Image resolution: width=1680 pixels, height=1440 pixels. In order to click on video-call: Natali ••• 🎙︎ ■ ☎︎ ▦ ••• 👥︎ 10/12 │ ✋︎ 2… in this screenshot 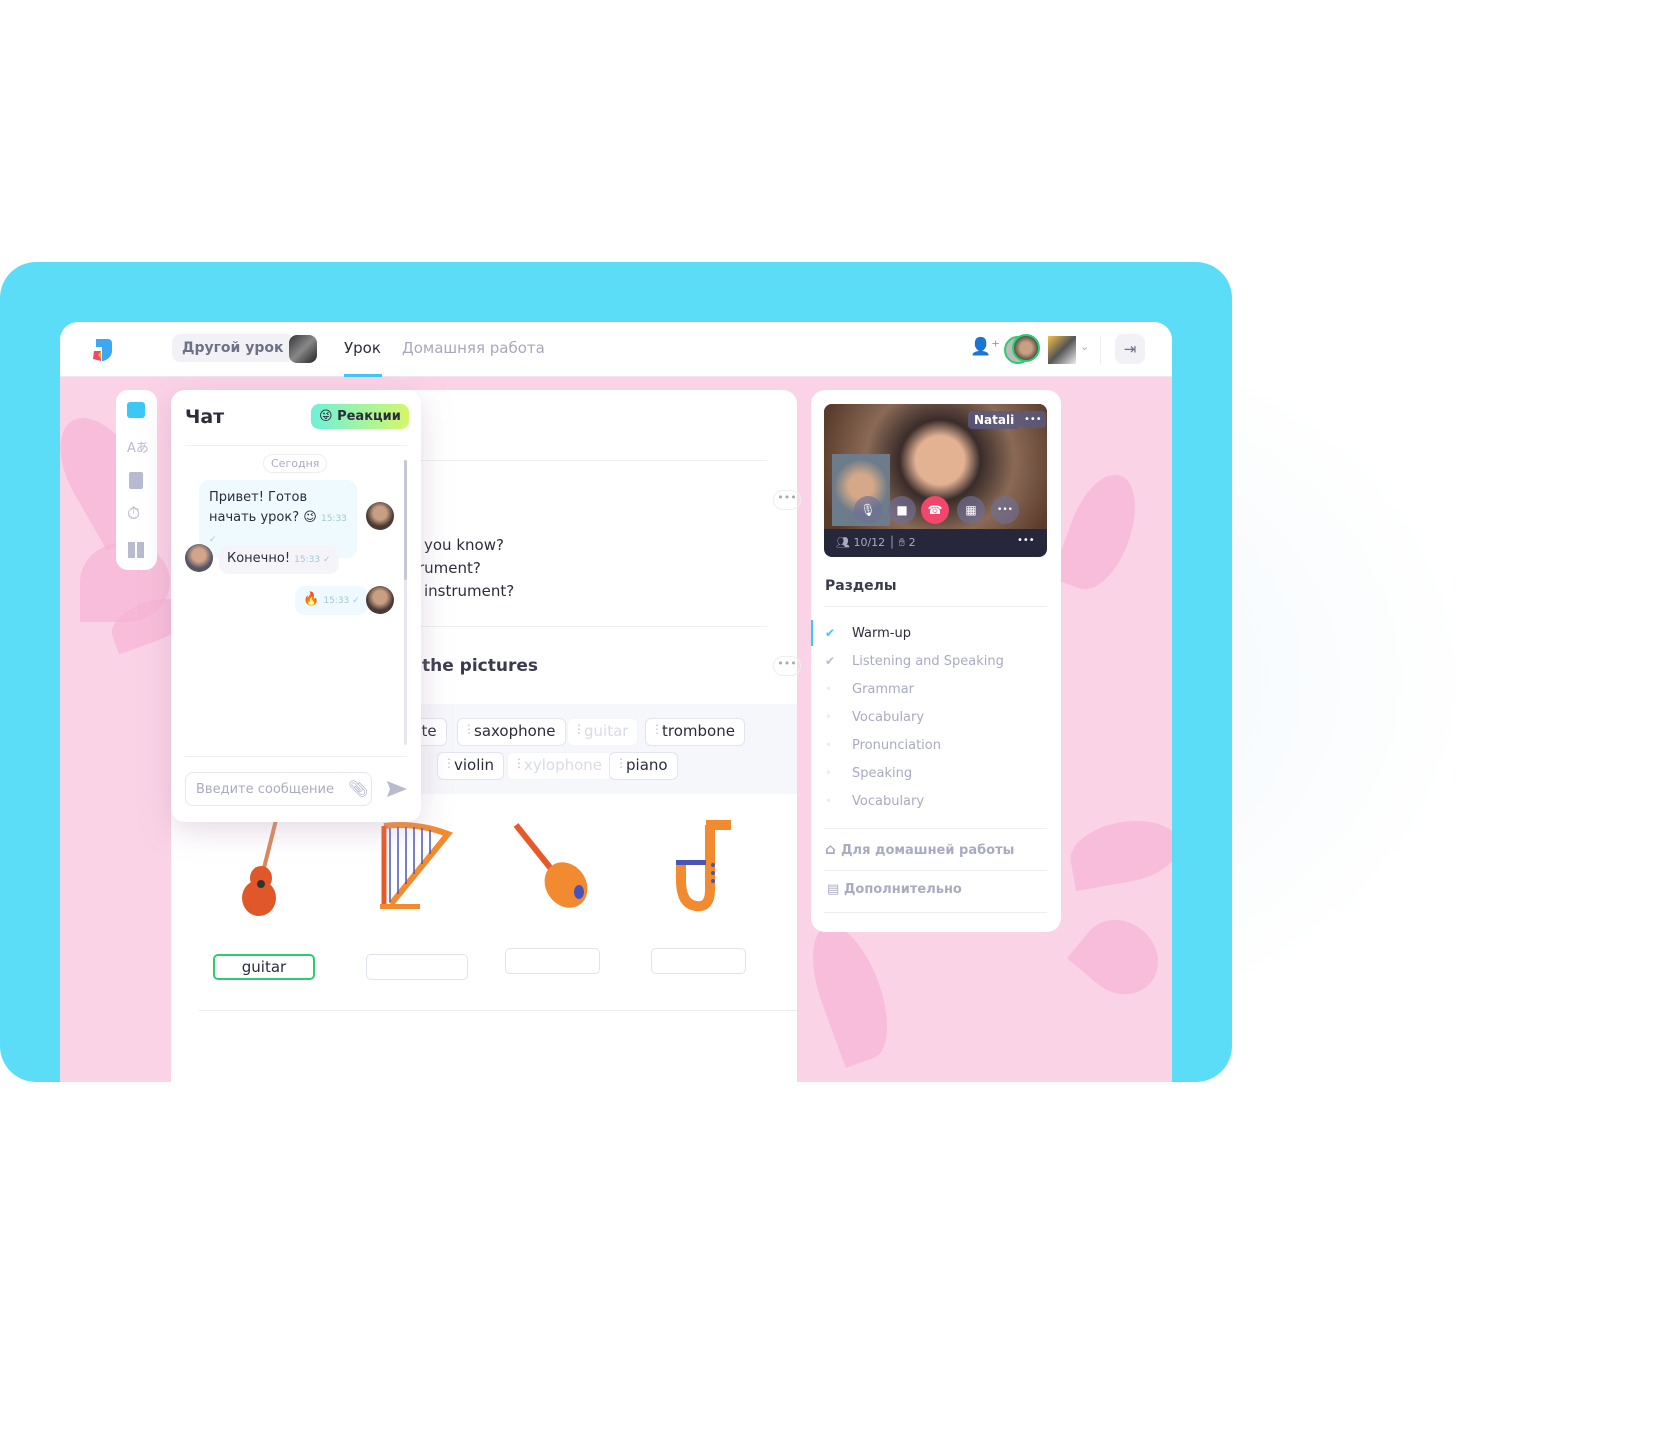, I will do `click(935, 480)`.